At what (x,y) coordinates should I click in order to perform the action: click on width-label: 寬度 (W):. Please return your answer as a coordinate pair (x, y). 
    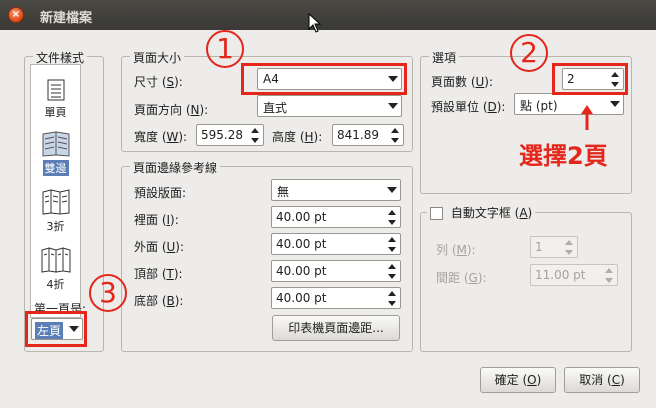
    Looking at the image, I should click on (161, 137).